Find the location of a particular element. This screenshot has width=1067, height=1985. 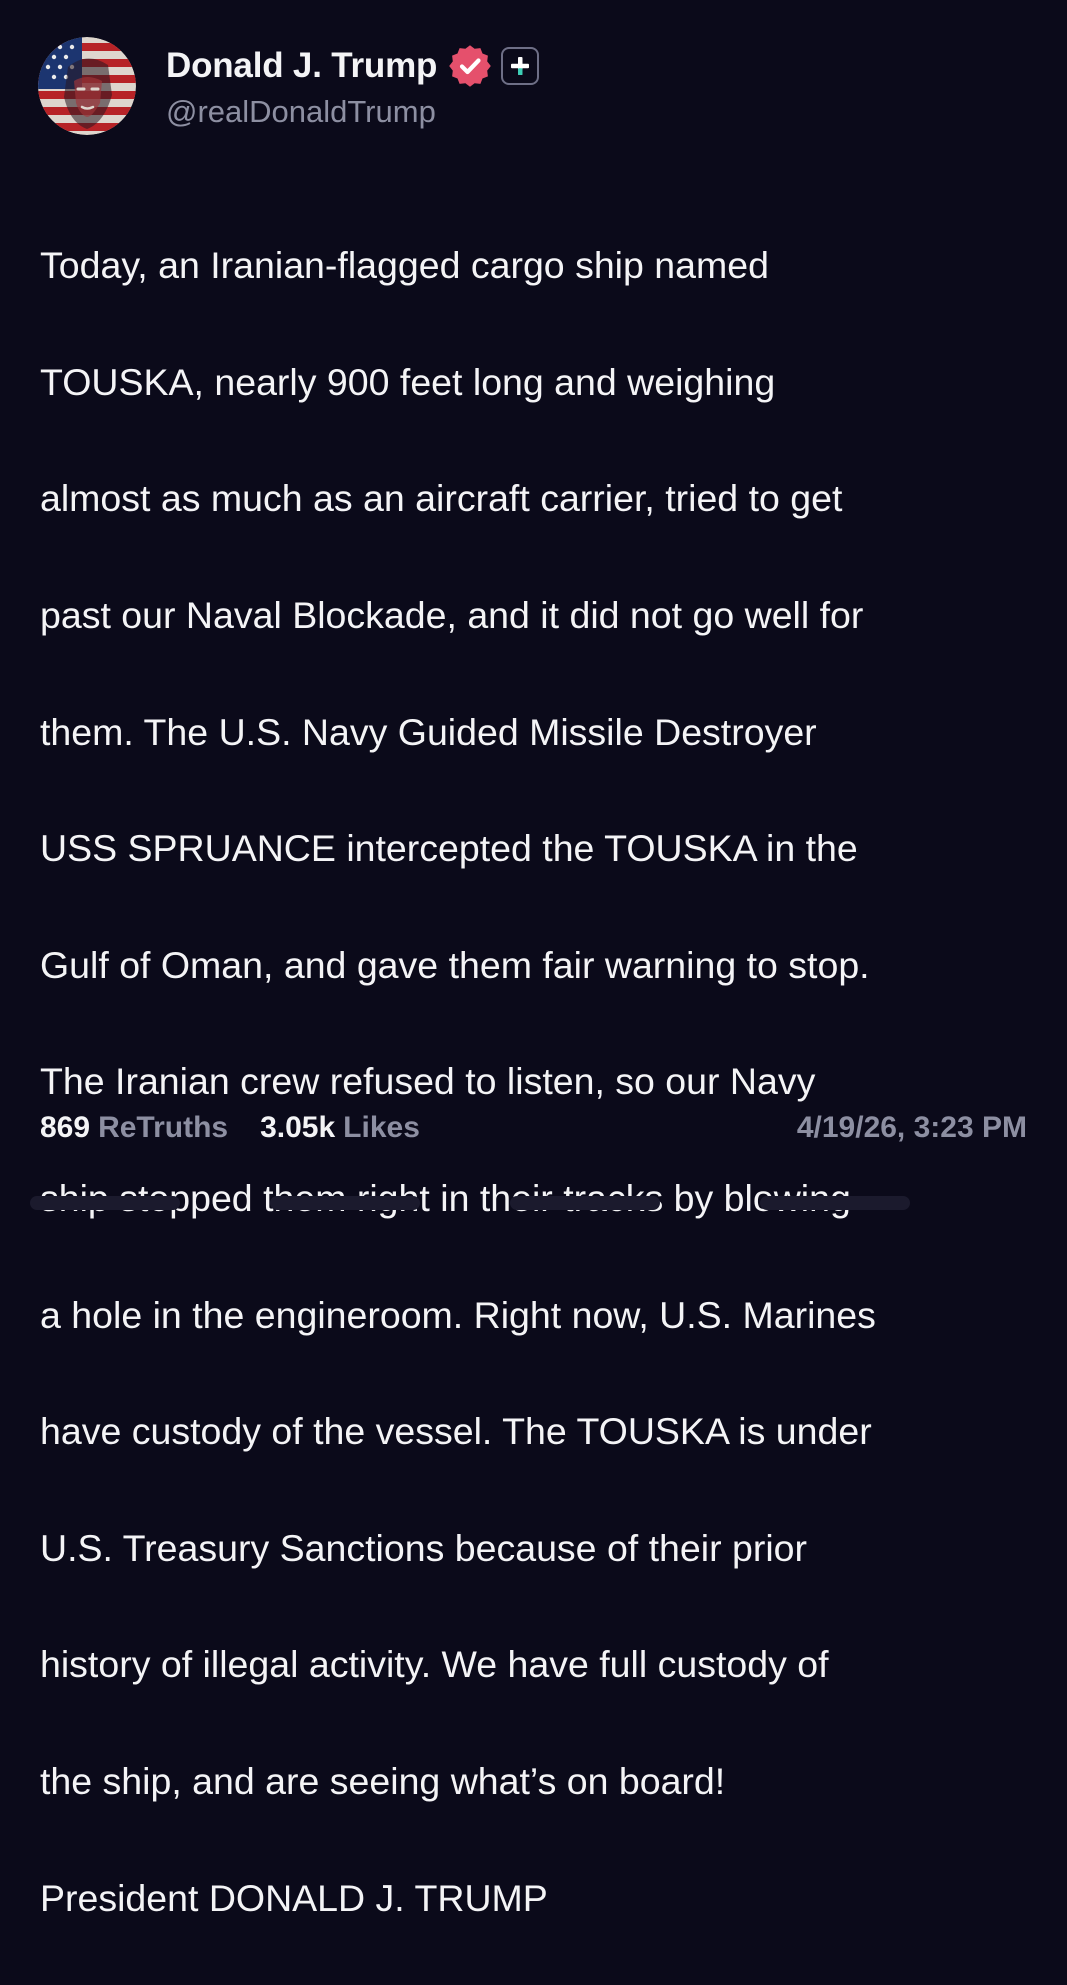

avatar is located at coordinates (87, 86).